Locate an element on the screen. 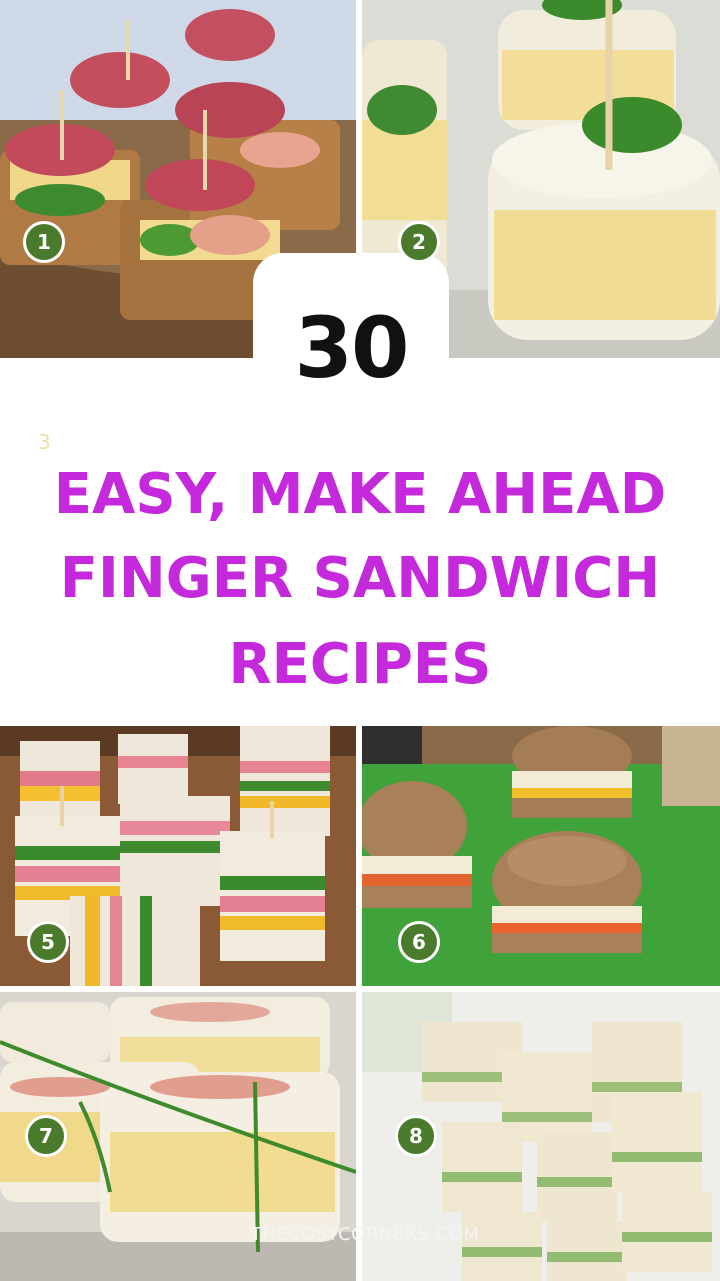  faint-number: 3 is located at coordinates (44, 442).